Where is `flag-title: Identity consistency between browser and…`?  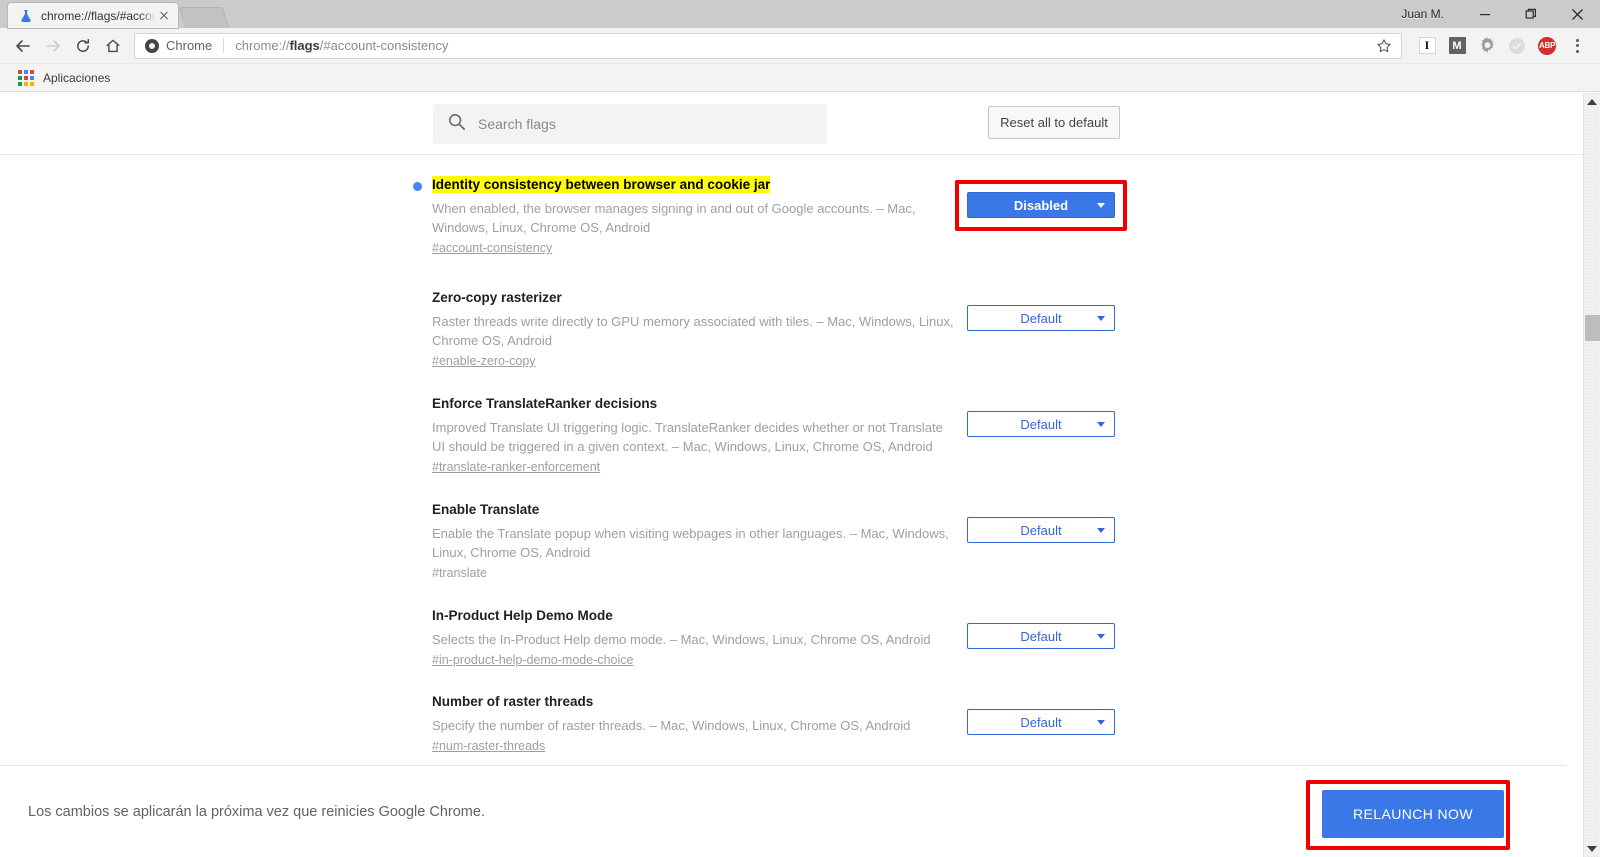 flag-title: Identity consistency between browser and… is located at coordinates (601, 184).